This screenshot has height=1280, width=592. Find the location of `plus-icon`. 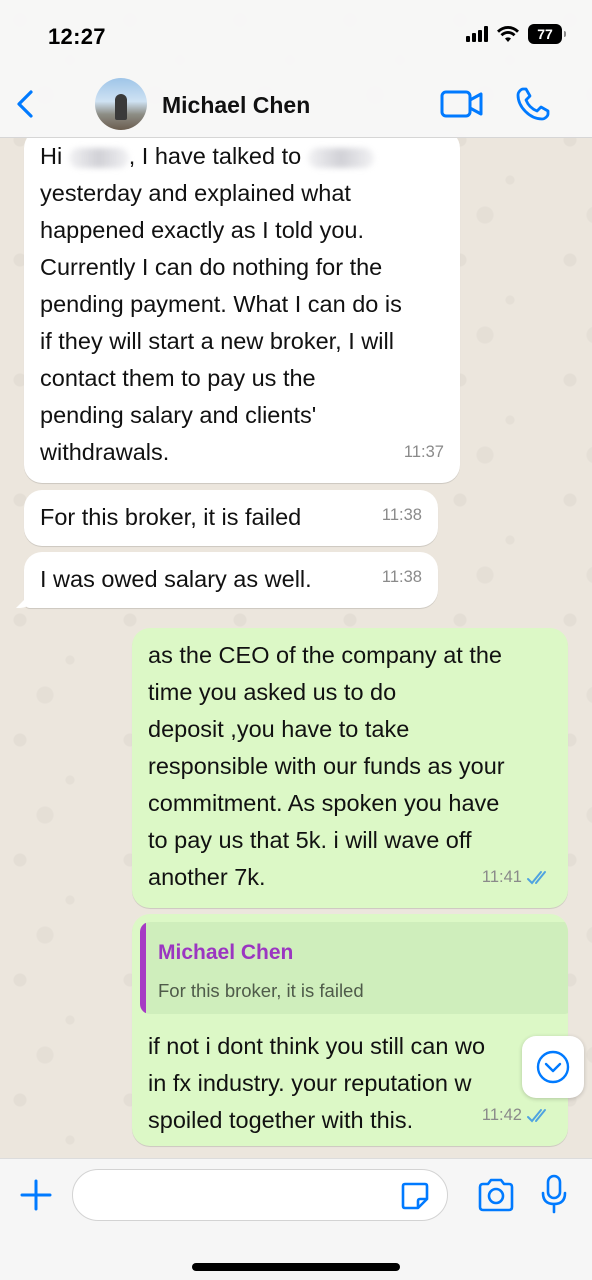

plus-icon is located at coordinates (36, 1195).